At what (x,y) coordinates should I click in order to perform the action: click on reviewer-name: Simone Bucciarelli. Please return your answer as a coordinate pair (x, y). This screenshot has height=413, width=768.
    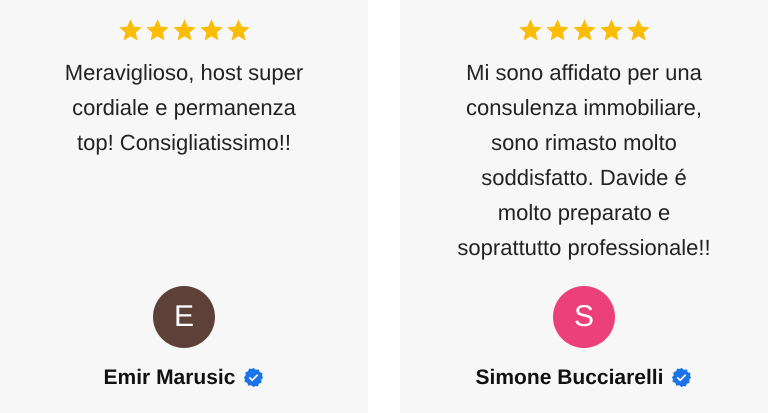
    Looking at the image, I should click on (570, 377).